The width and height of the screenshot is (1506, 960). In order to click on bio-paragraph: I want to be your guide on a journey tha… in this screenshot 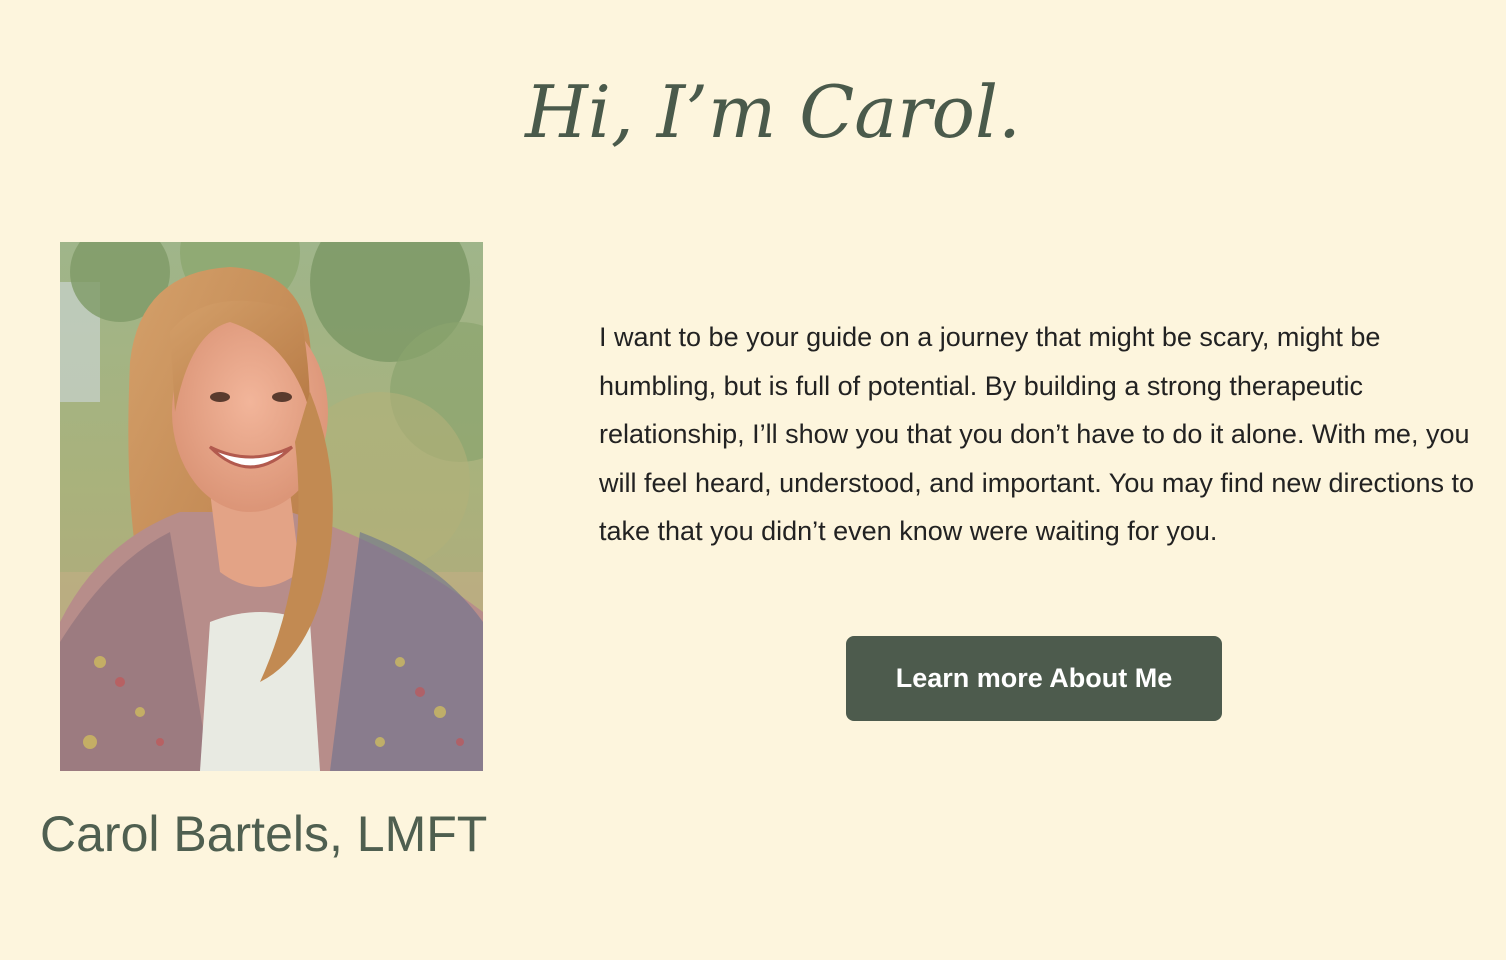, I will do `click(1037, 434)`.